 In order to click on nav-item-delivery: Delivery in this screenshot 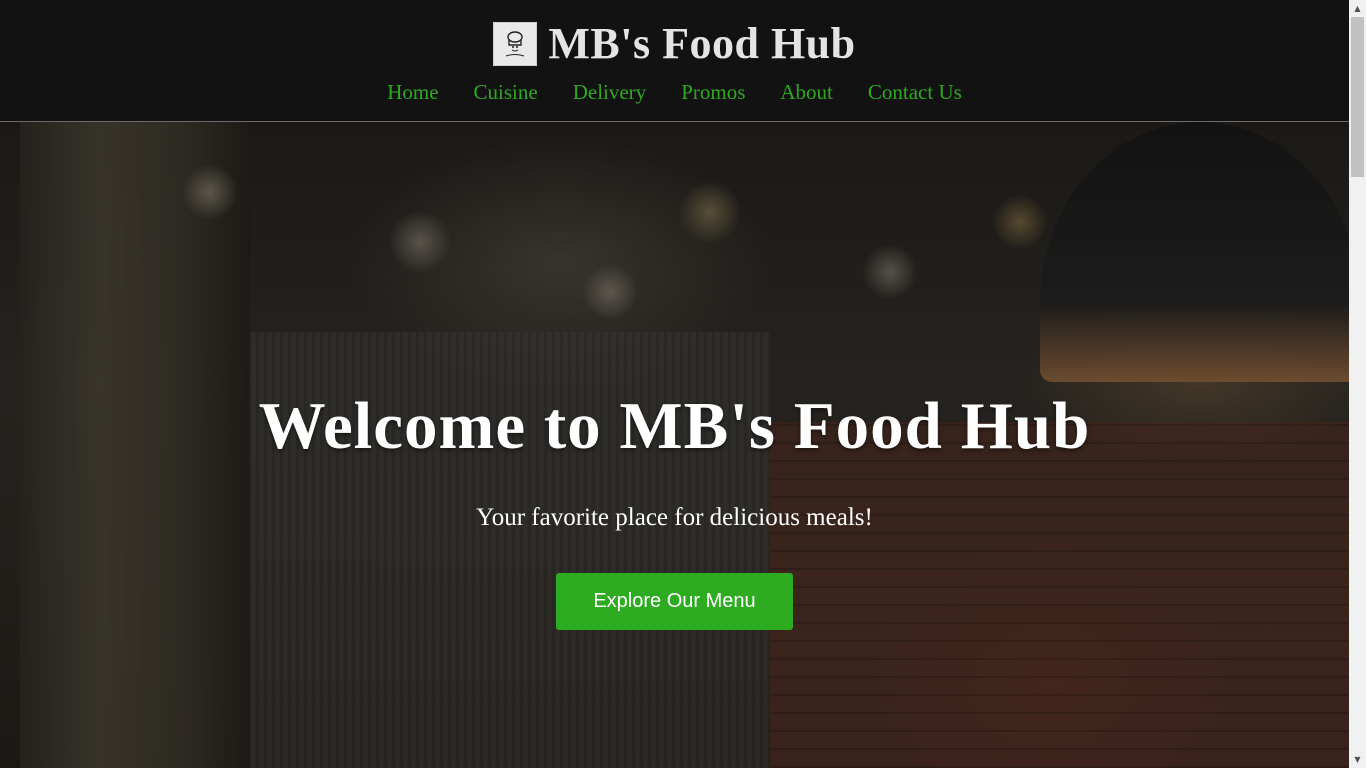, I will do `click(609, 92)`.